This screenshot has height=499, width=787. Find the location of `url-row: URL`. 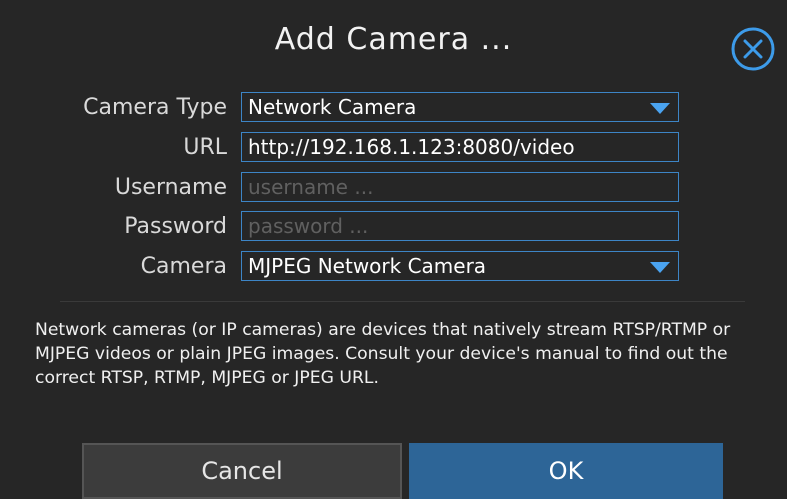

url-row: URL is located at coordinates (393, 148).